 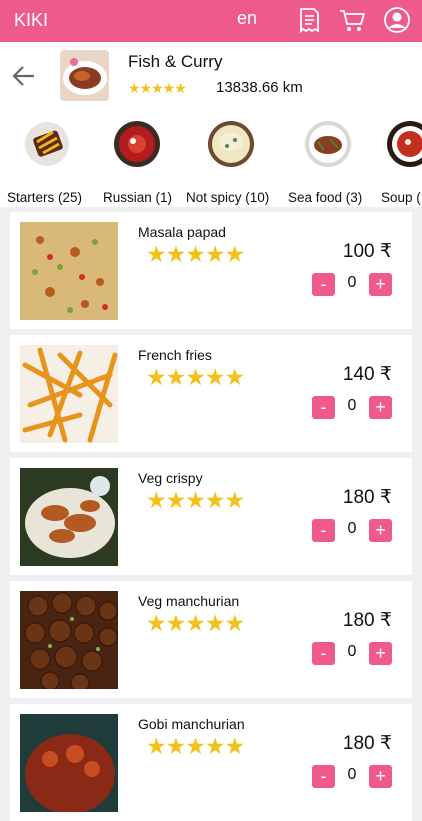 I want to click on cart-icon, so click(x=352, y=20).